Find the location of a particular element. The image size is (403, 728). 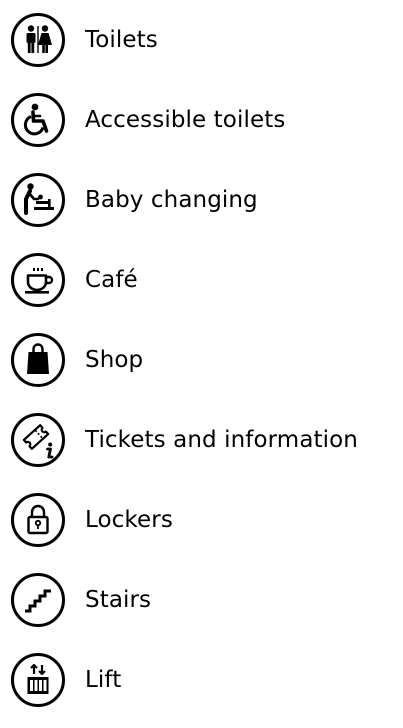

legend-item-stairs: Stairs is located at coordinates (80, 600).